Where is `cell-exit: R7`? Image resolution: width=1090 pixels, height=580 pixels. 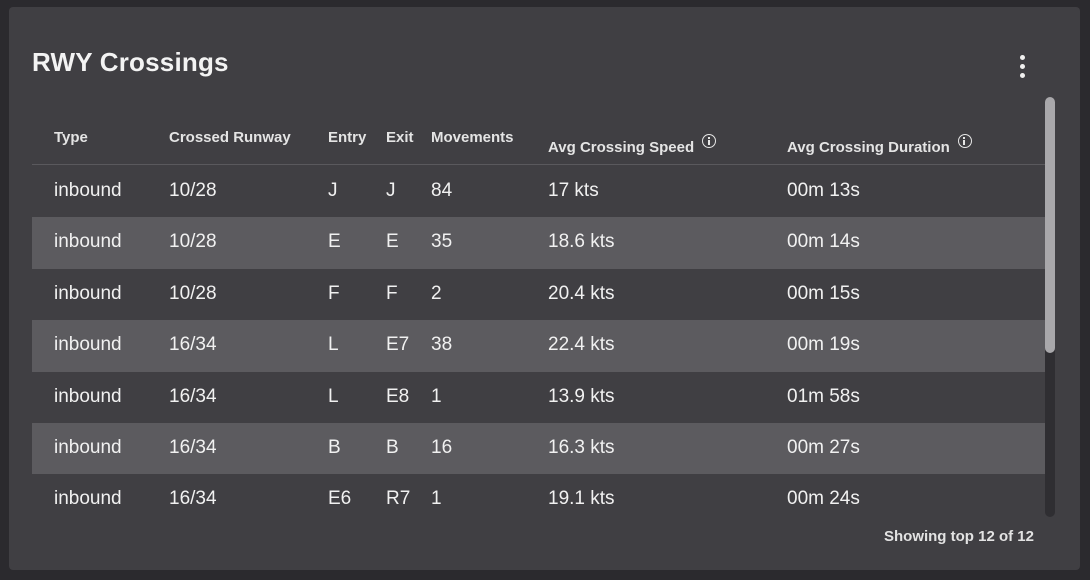 cell-exit: R7 is located at coordinates (398, 499).